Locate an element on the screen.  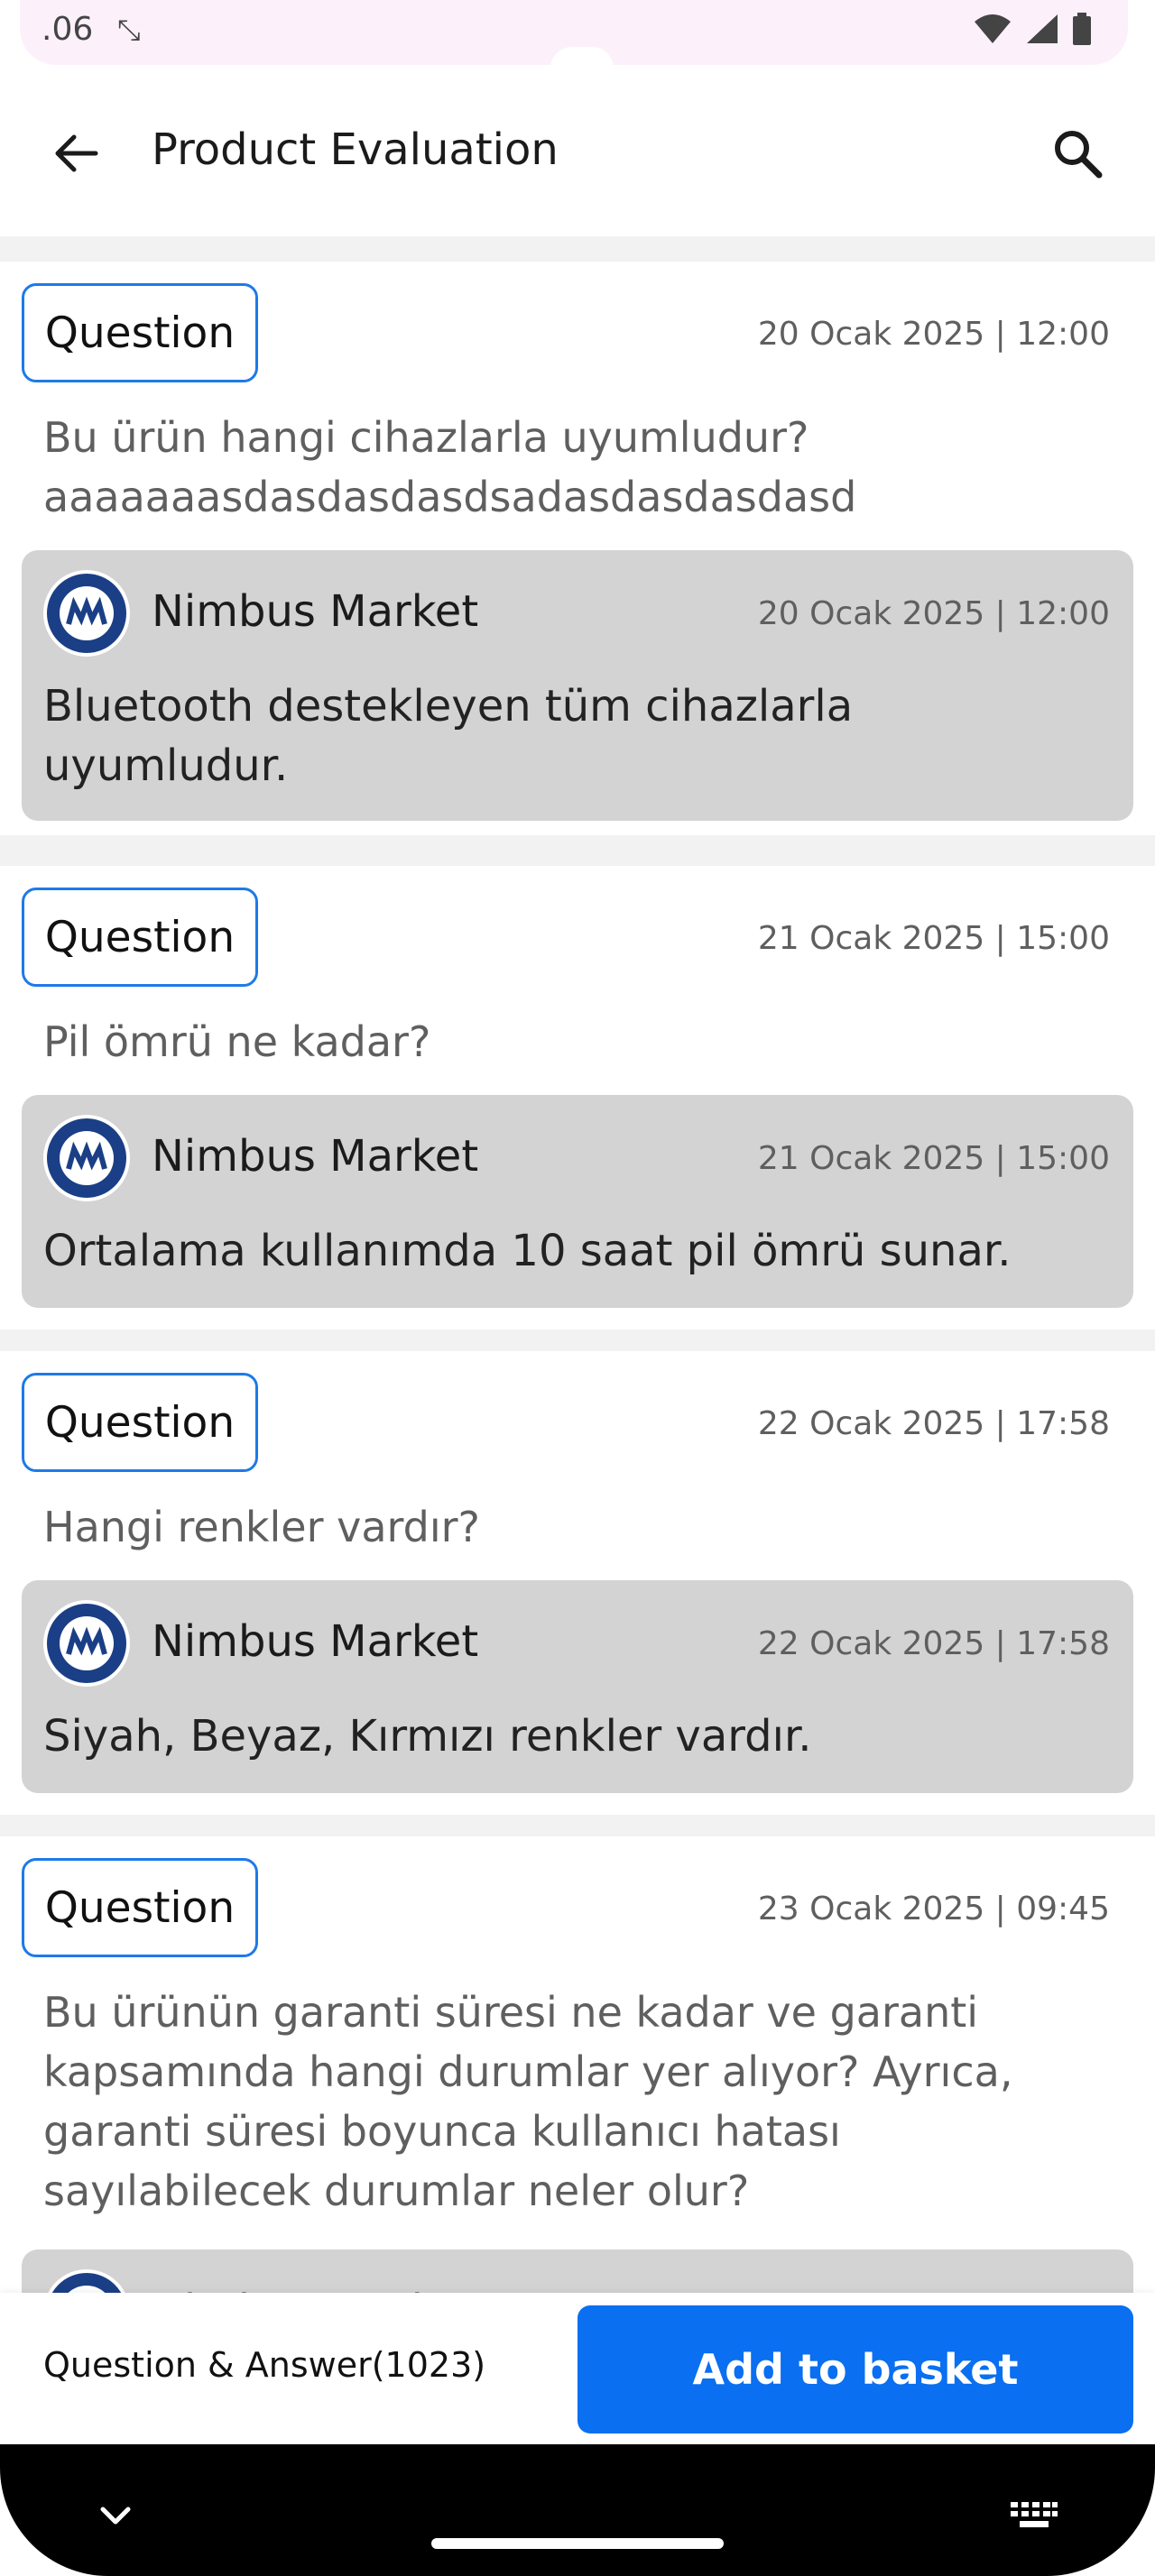
answer-date: 20 Ocak 2025 | 12:00 is located at coordinates (933, 613).